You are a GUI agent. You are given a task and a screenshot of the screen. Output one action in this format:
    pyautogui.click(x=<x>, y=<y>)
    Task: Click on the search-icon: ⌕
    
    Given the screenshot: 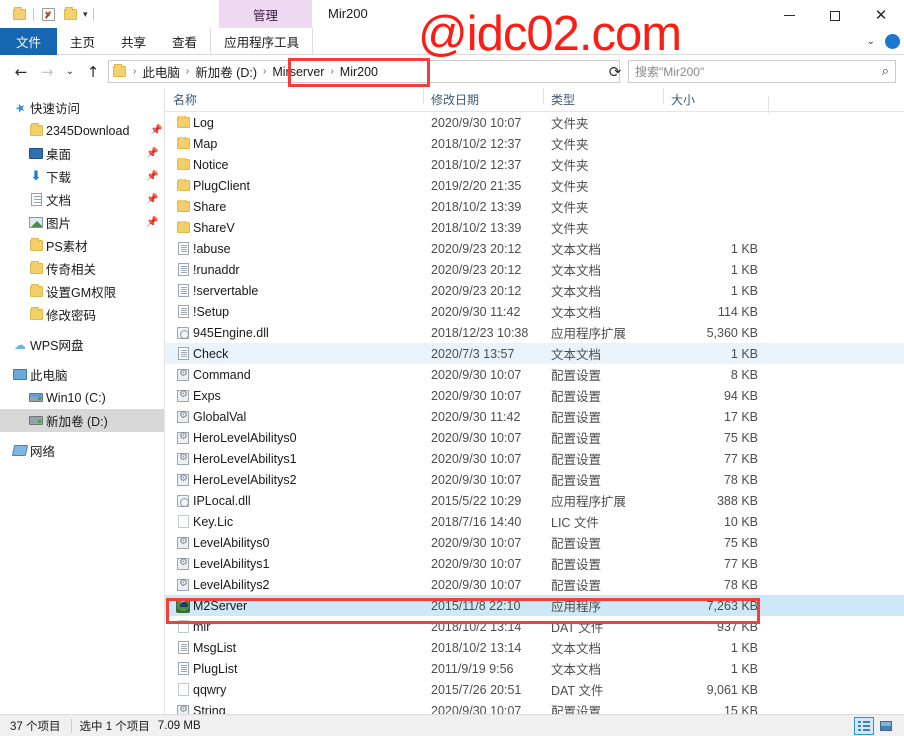 What is the action you would take?
    pyautogui.click(x=885, y=71)
    